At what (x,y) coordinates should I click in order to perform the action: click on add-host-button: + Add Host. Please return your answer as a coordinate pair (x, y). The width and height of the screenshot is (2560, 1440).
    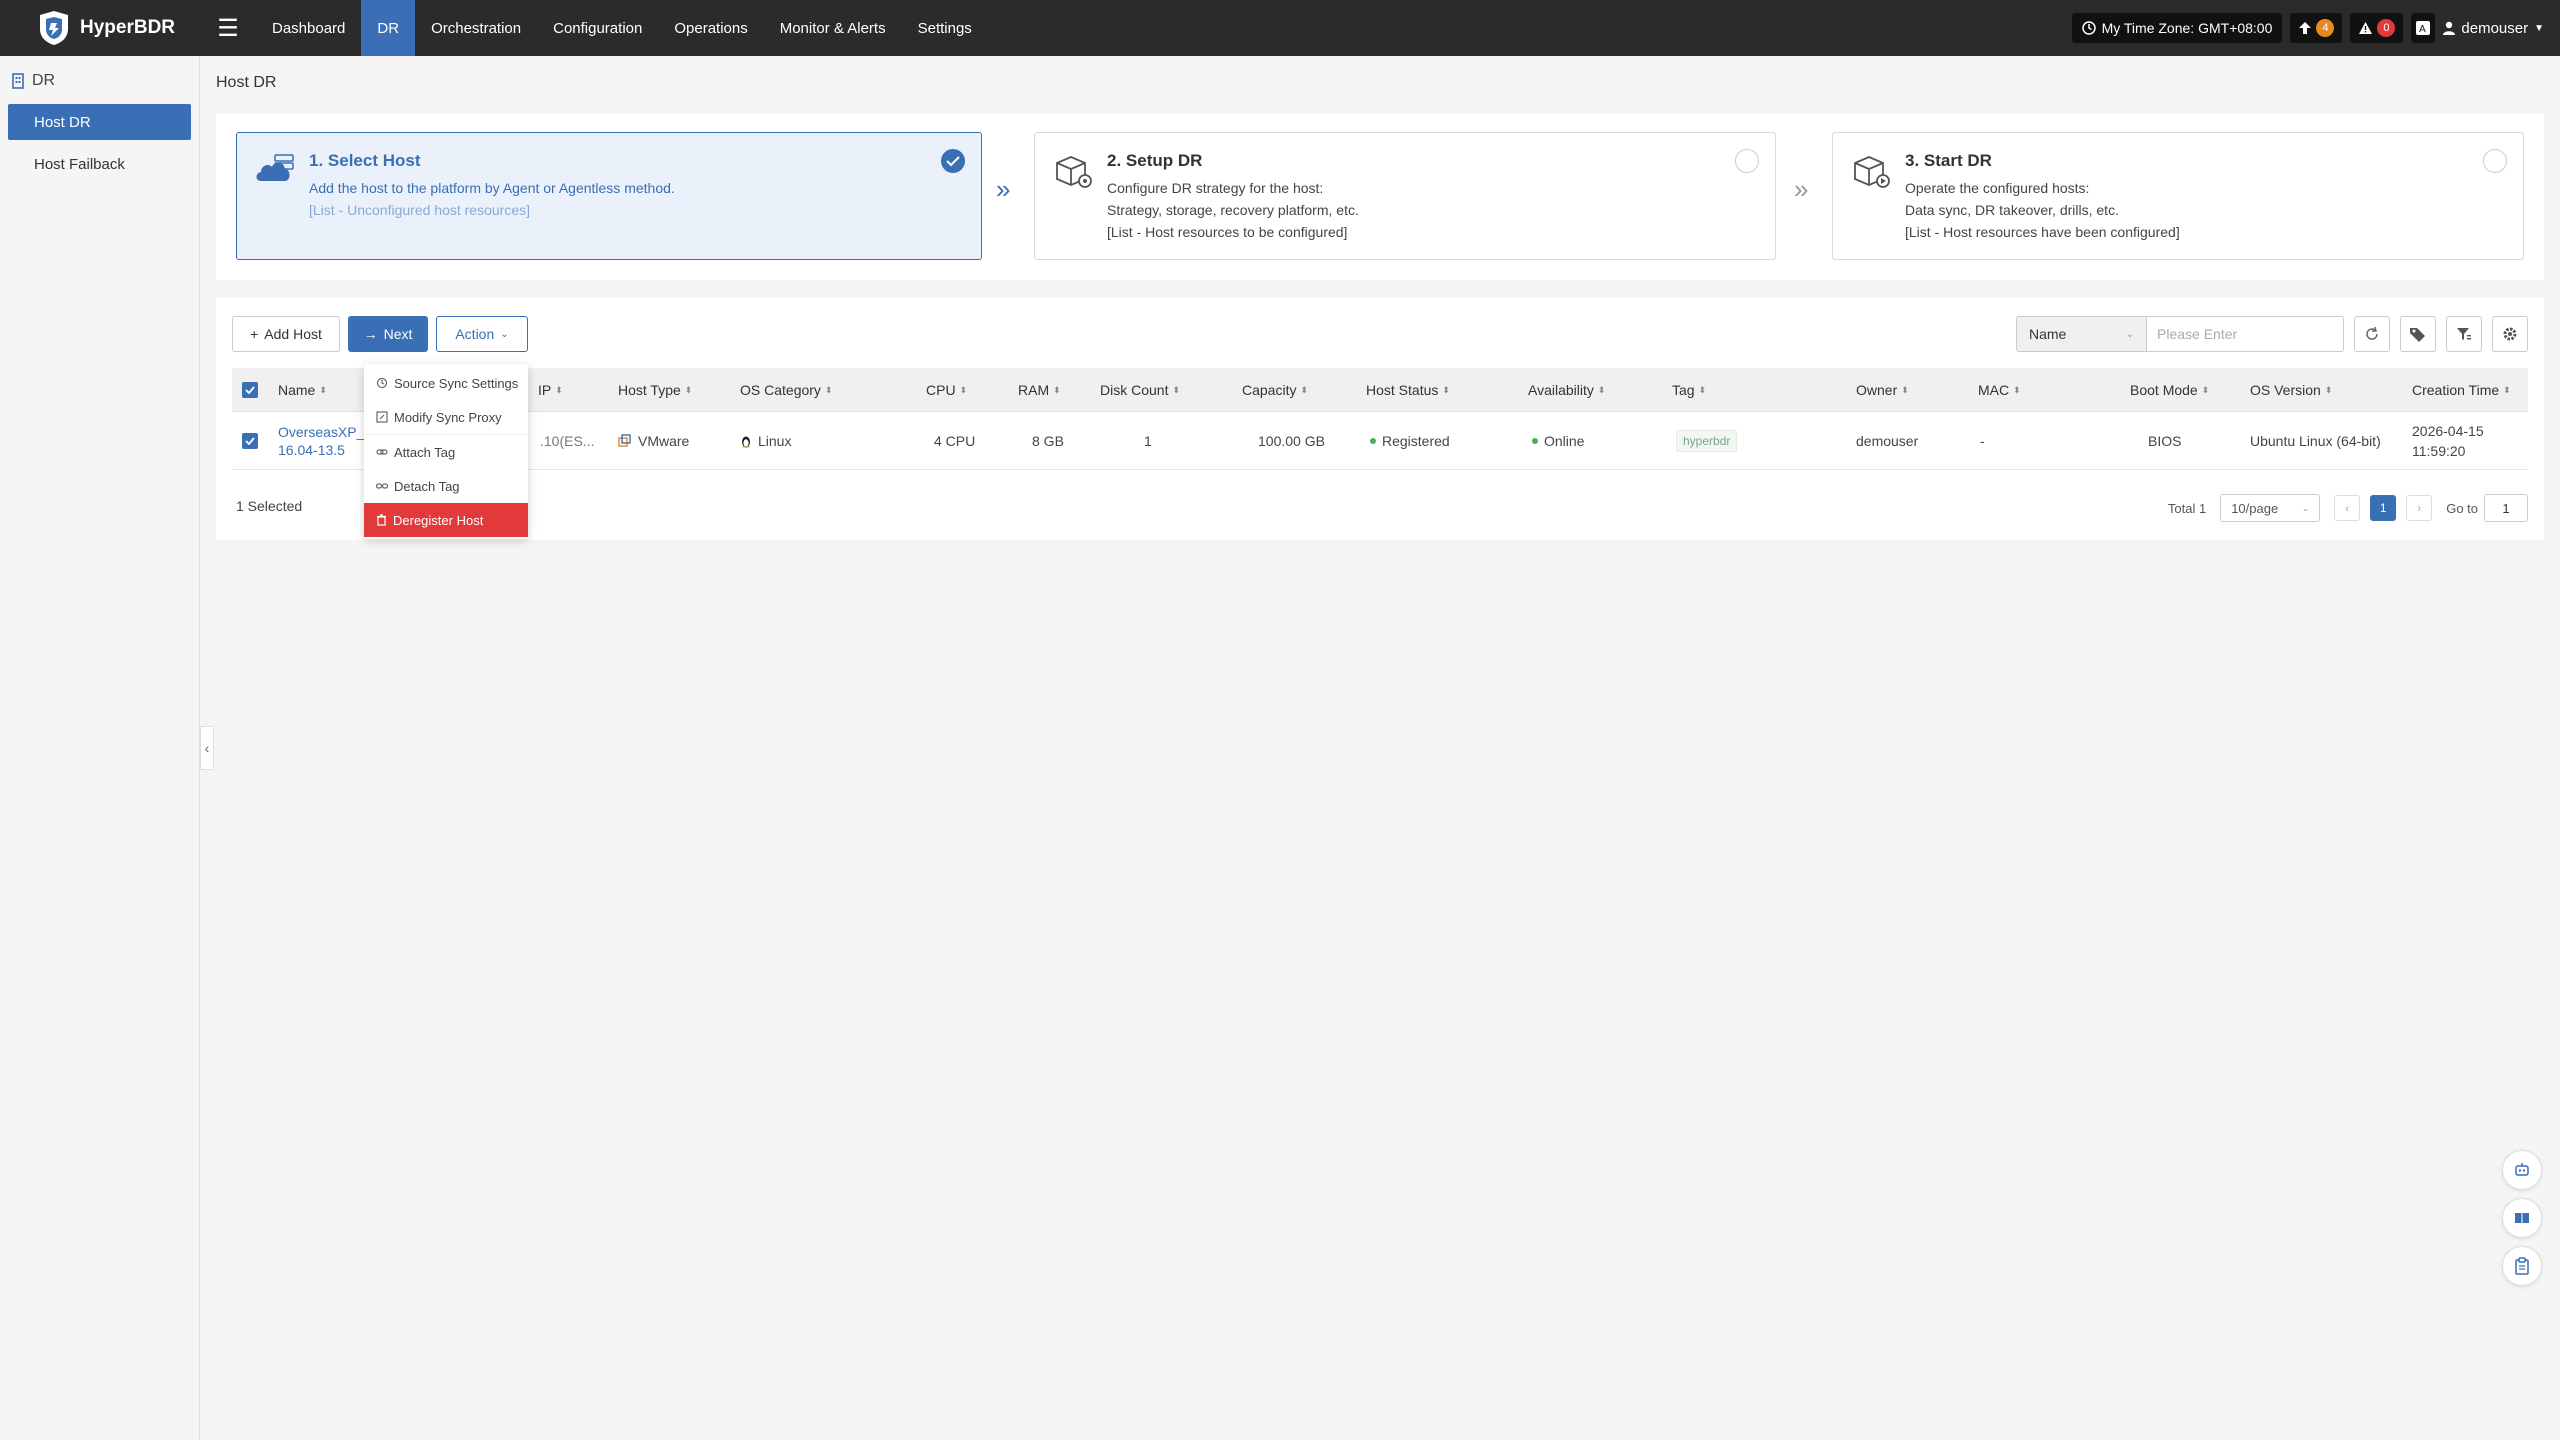
    Looking at the image, I should click on (286, 334).